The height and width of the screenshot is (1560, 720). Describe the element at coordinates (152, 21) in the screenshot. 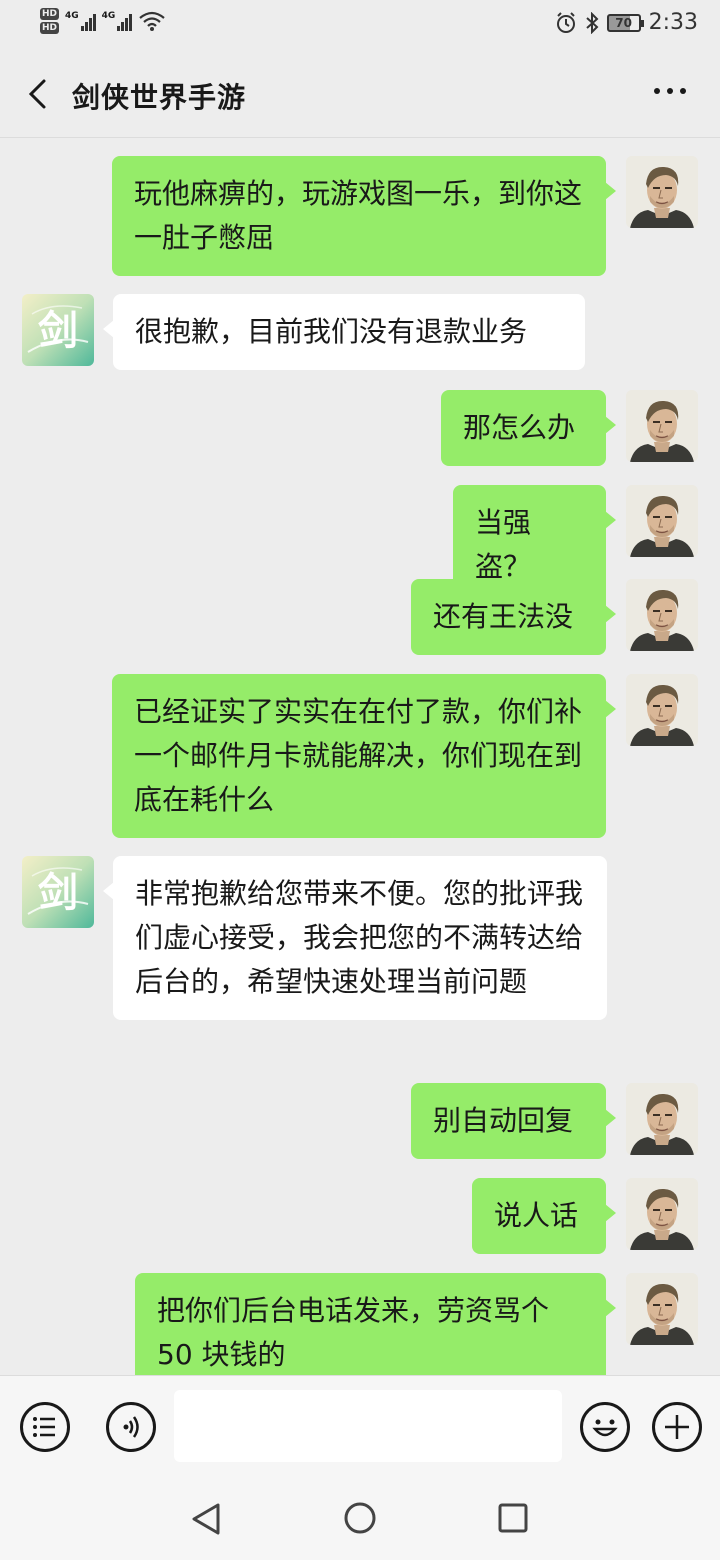

I see `wifi-icon` at that location.